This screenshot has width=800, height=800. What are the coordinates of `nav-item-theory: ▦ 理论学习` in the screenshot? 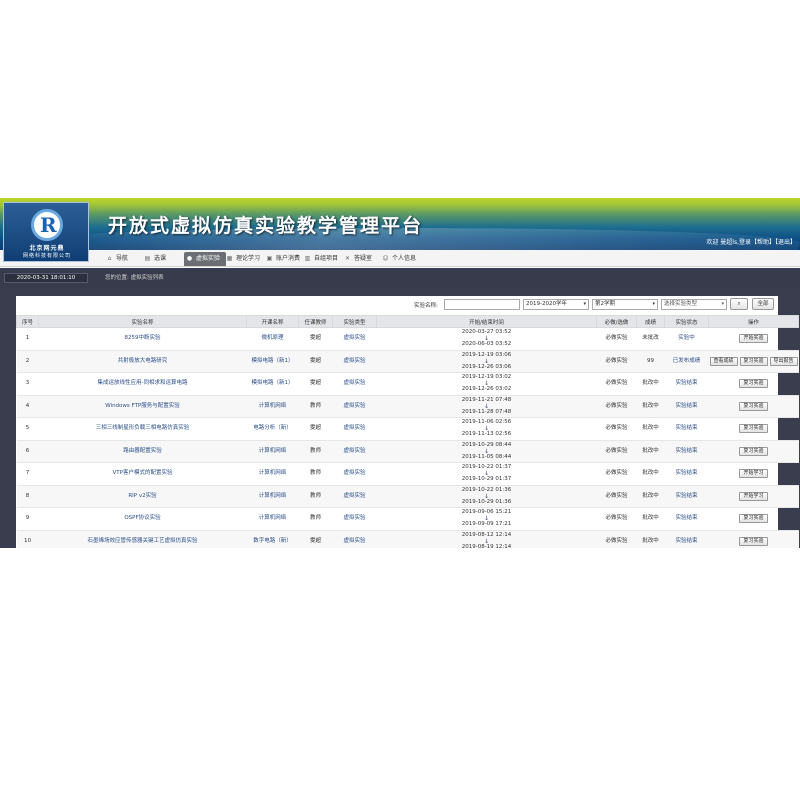 It's located at (242, 259).